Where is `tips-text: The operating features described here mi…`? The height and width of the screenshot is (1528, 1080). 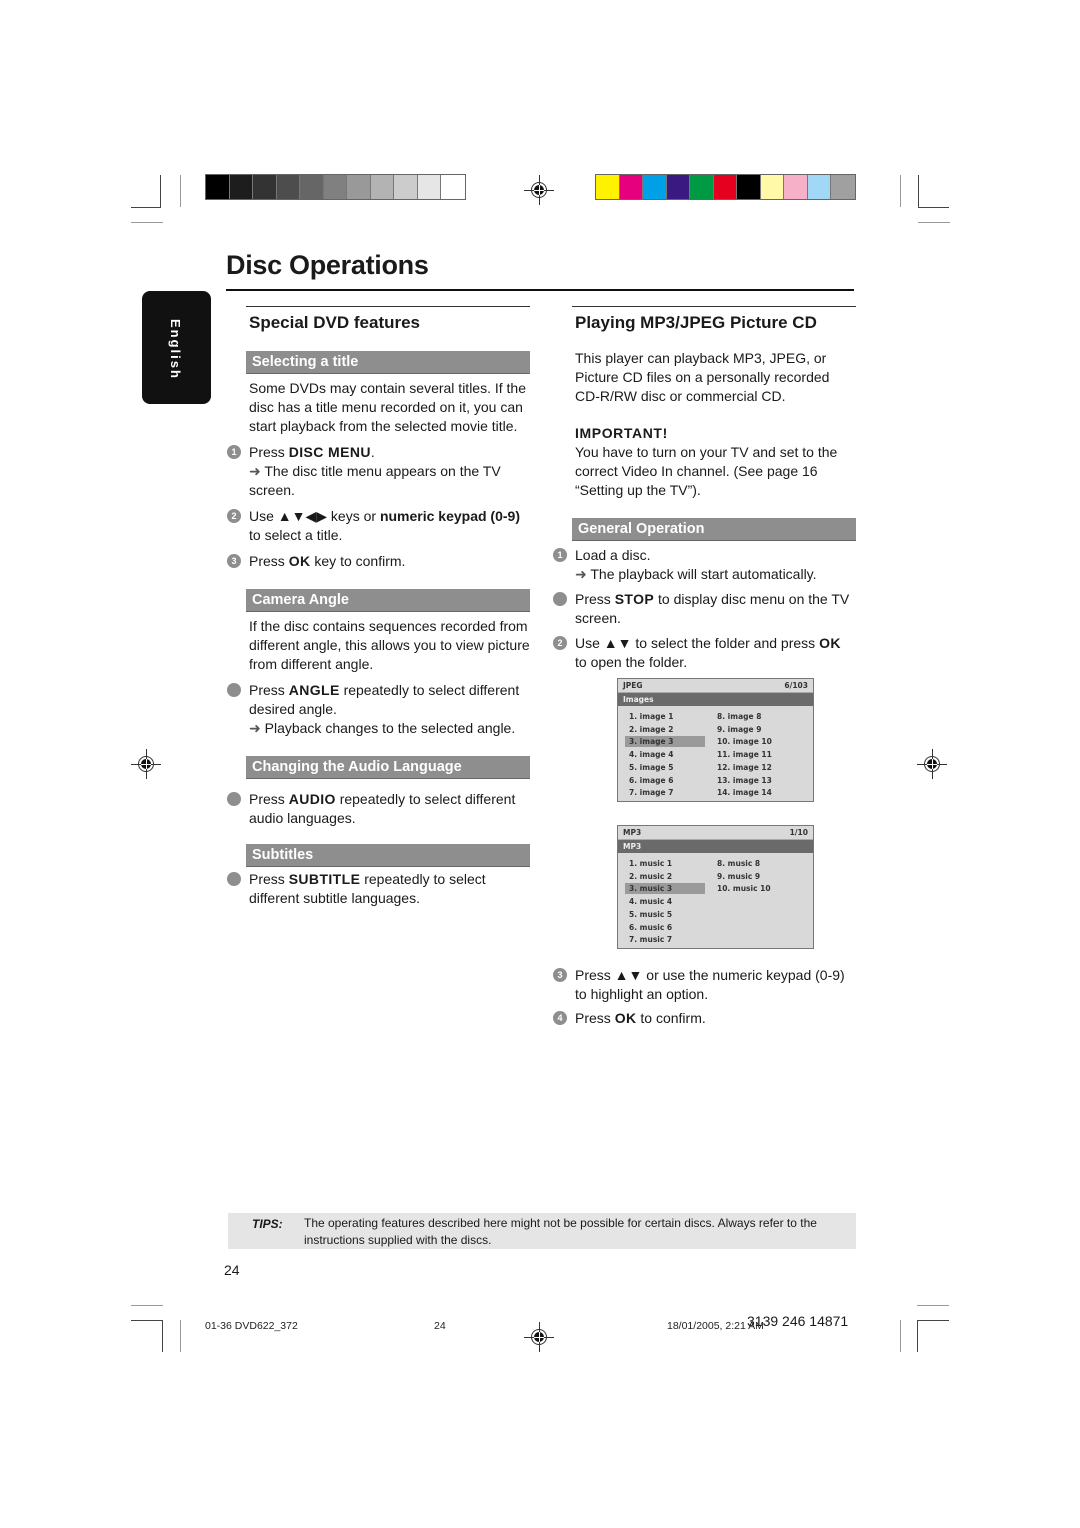
tips-text: The operating features described here mi… is located at coordinates (560, 1231).